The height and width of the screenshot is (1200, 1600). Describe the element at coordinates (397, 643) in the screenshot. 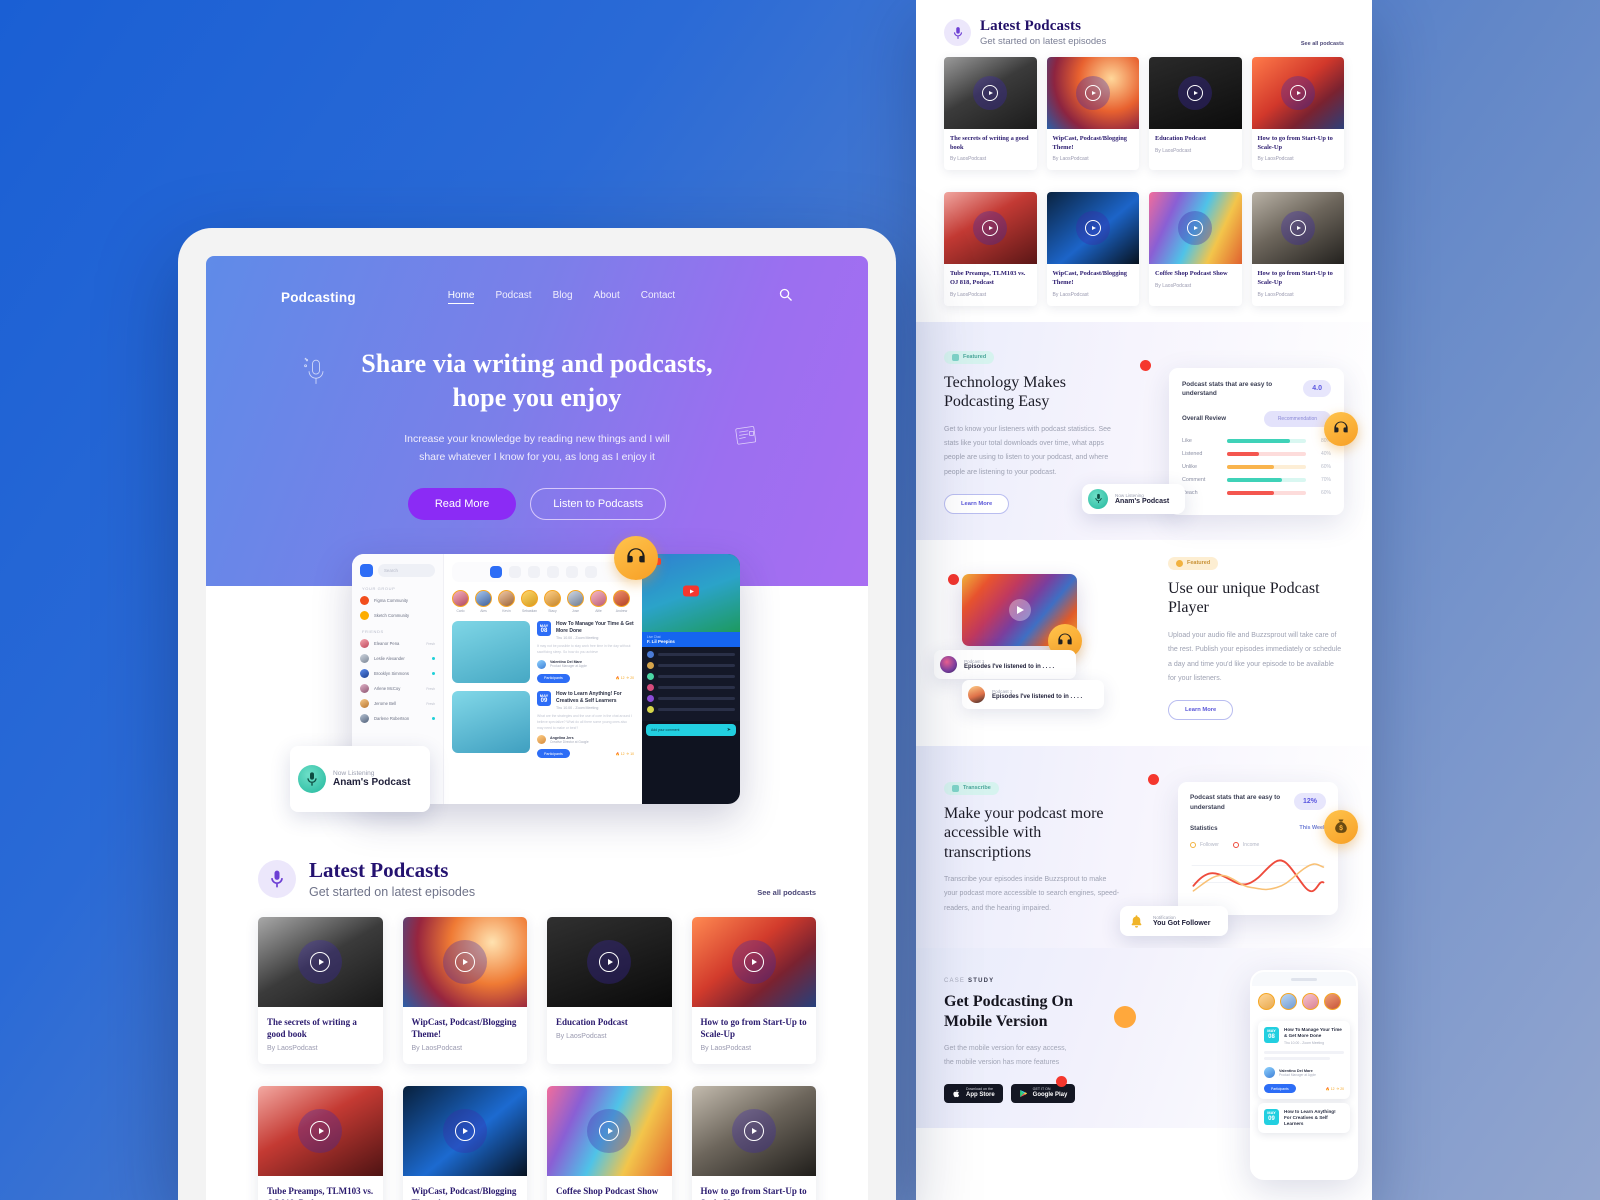

I see `friend-item: Eleanor Pena Fresh` at that location.